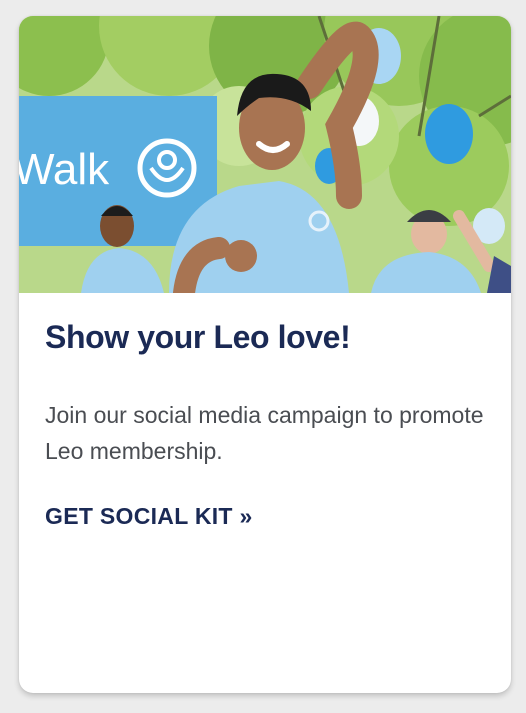  Describe the element at coordinates (64, 169) in the screenshot. I see `banner-text: Walk` at that location.